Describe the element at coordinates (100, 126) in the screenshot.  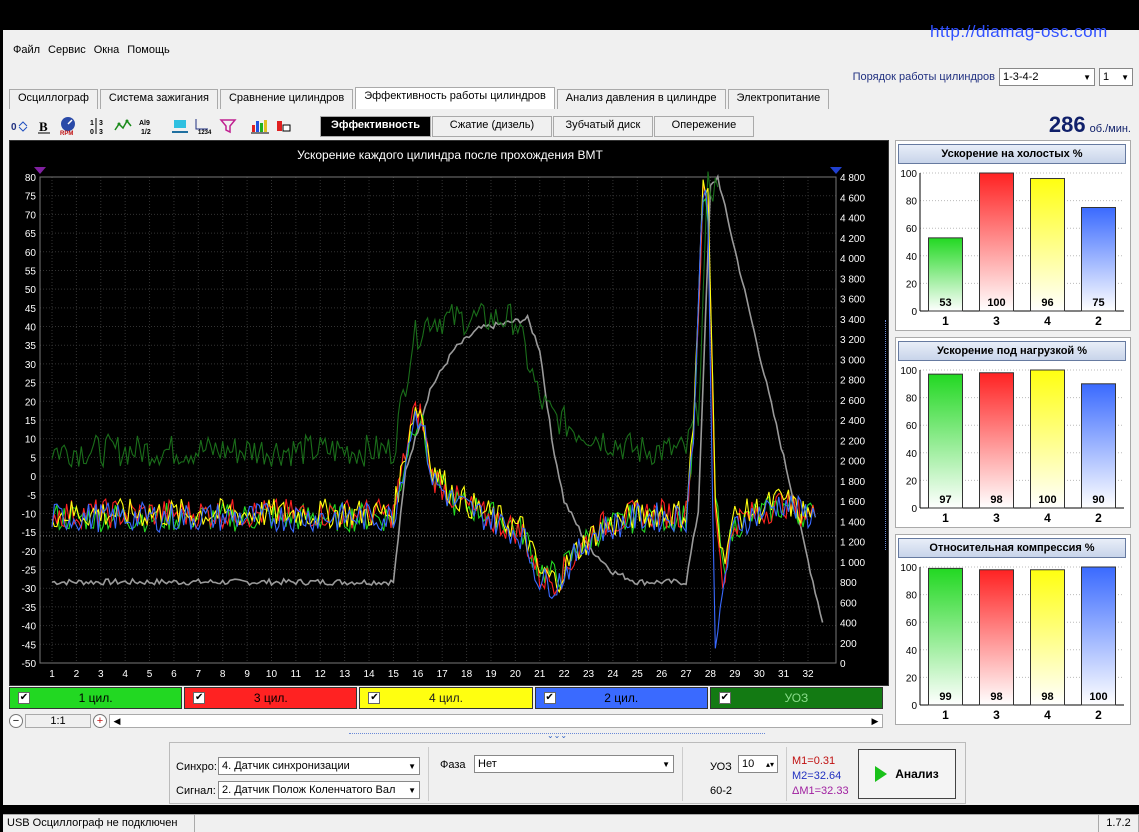
I see `cylinder-order-icon: 1 03 3` at that location.